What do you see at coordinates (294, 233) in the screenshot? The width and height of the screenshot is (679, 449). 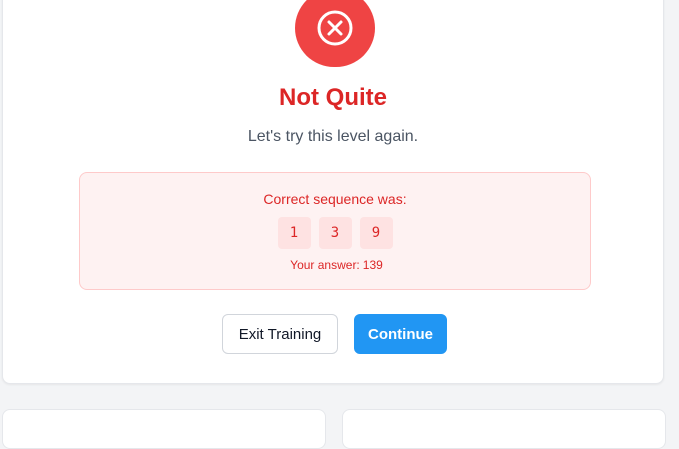 I see `sequence-digit: 1` at bounding box center [294, 233].